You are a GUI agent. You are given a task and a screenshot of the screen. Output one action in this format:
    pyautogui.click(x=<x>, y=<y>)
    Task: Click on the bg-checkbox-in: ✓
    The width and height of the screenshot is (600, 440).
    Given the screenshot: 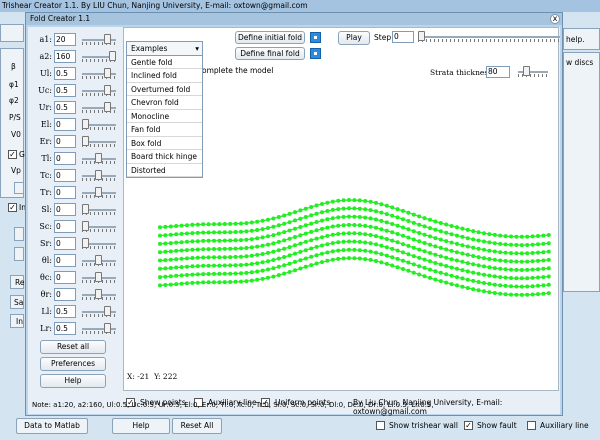 What is the action you would take?
    pyautogui.click(x=12, y=207)
    